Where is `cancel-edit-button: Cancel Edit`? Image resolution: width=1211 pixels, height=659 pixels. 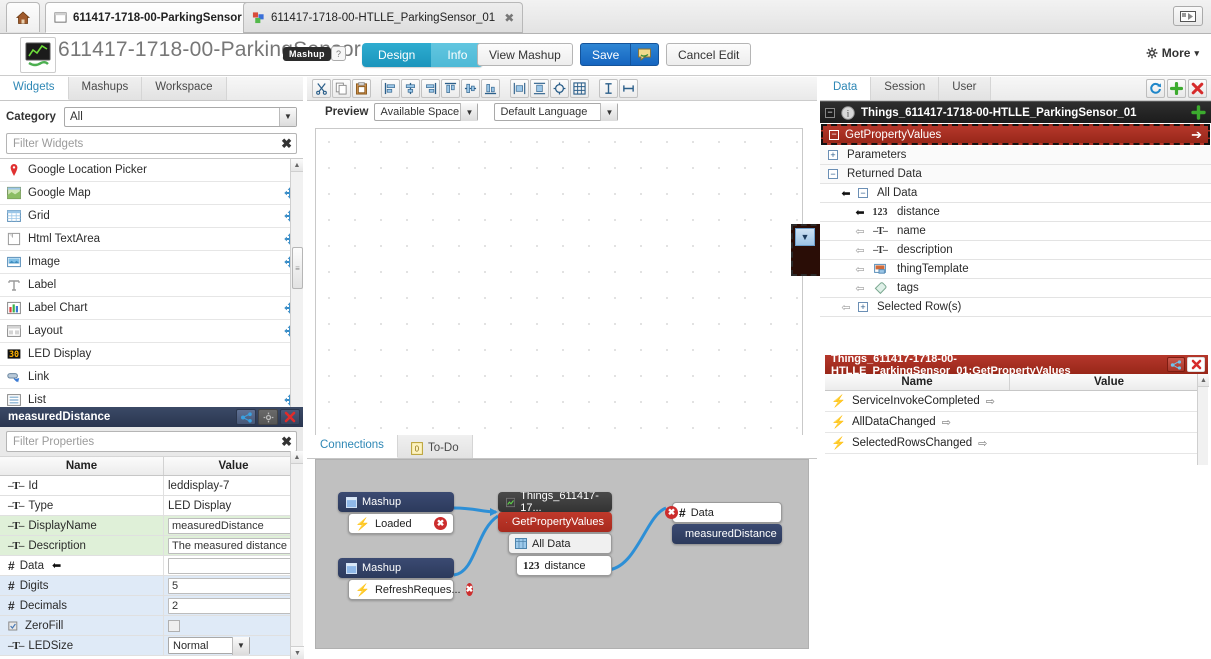 cancel-edit-button: Cancel Edit is located at coordinates (709, 54).